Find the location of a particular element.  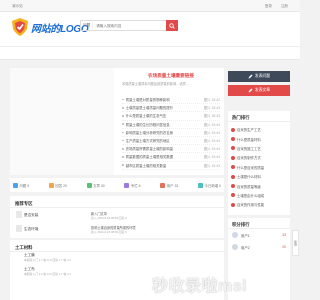

publish-article-button: 发表文章 is located at coordinates (259, 90).